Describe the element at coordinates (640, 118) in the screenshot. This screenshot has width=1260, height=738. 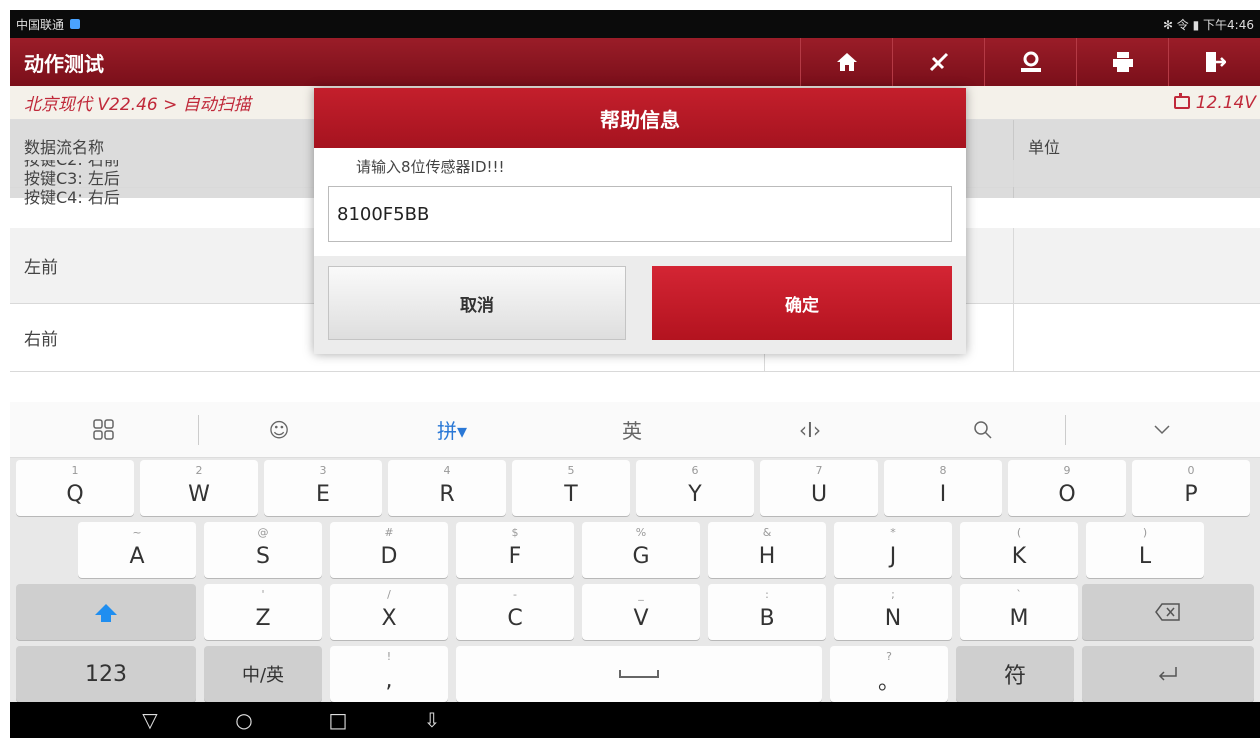
I see `dialog-title: 帮助信息` at that location.